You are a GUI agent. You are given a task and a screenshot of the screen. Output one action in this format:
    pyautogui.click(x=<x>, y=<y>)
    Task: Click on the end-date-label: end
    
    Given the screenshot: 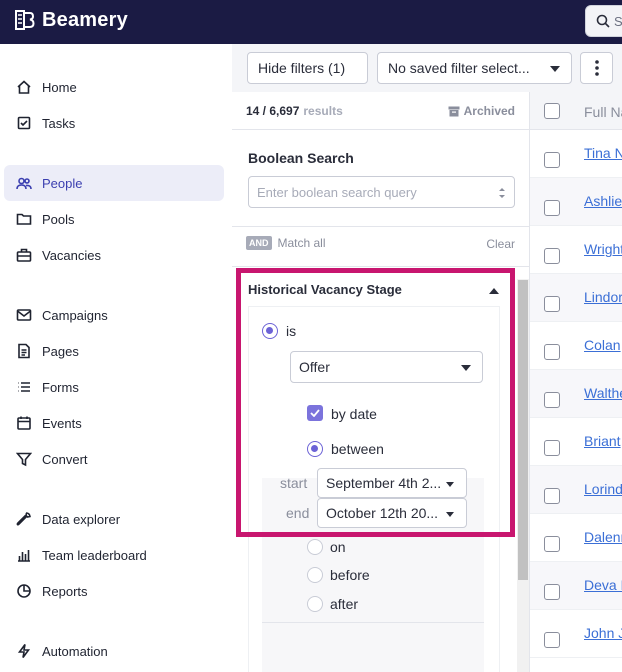 What is the action you would take?
    pyautogui.click(x=298, y=513)
    